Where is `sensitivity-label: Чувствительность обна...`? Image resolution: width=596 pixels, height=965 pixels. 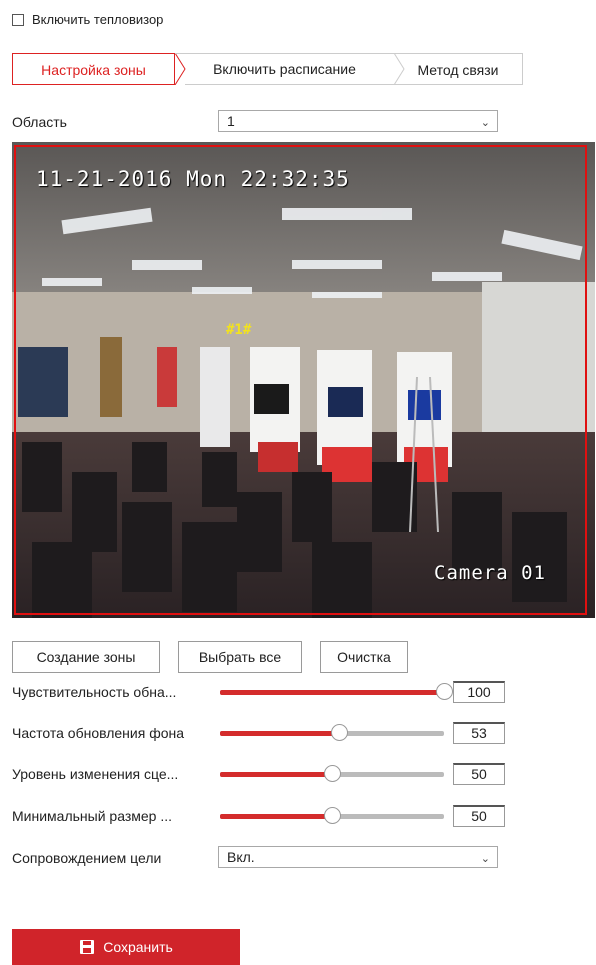 sensitivity-label: Чувствительность обна... is located at coordinates (94, 692).